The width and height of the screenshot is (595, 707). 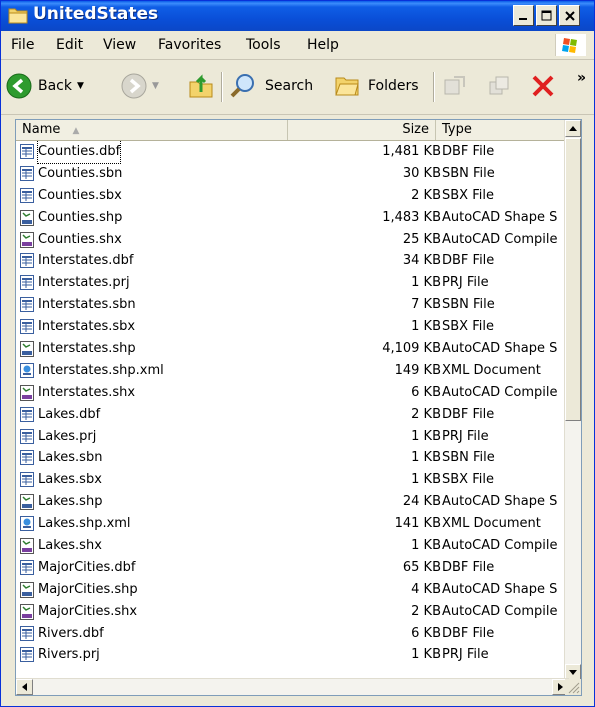 What do you see at coordinates (468, 305) in the screenshot?
I see `file-type: SBN File` at bounding box center [468, 305].